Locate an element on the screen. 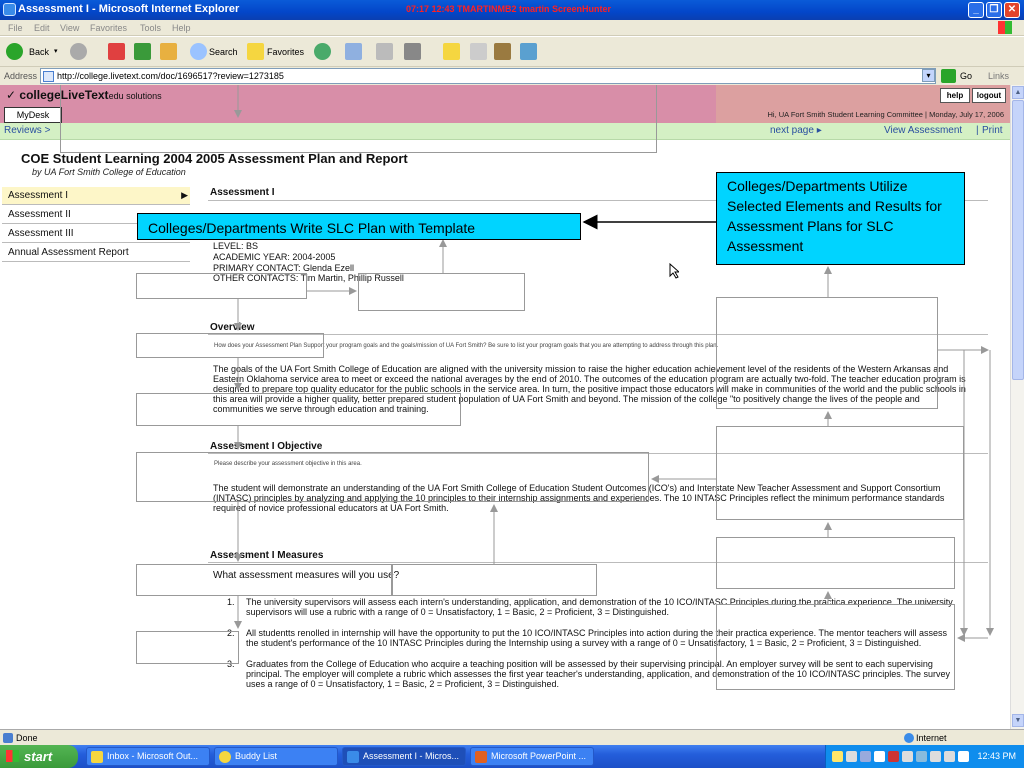  scroll-thumb is located at coordinates (1018, 240).